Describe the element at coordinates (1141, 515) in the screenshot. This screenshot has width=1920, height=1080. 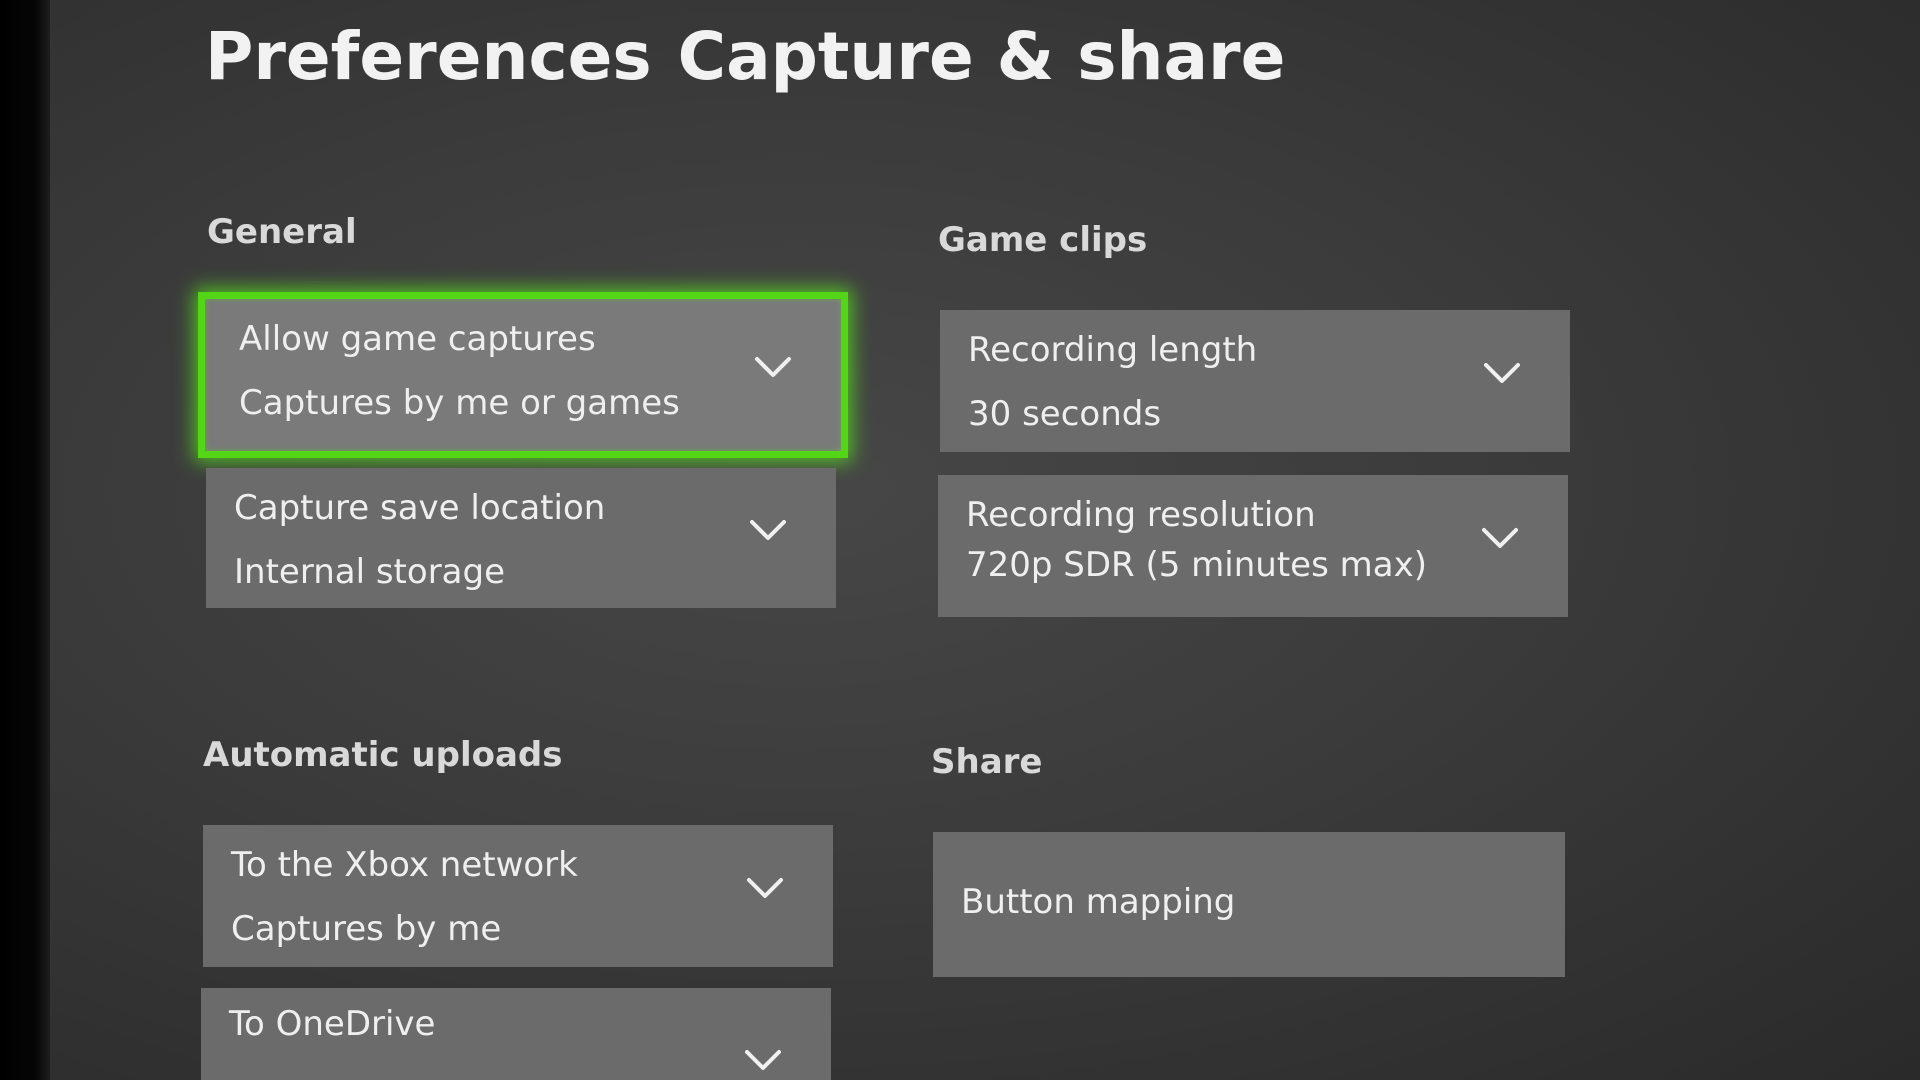
I see `recording-resolution-title: Recording resolution` at that location.